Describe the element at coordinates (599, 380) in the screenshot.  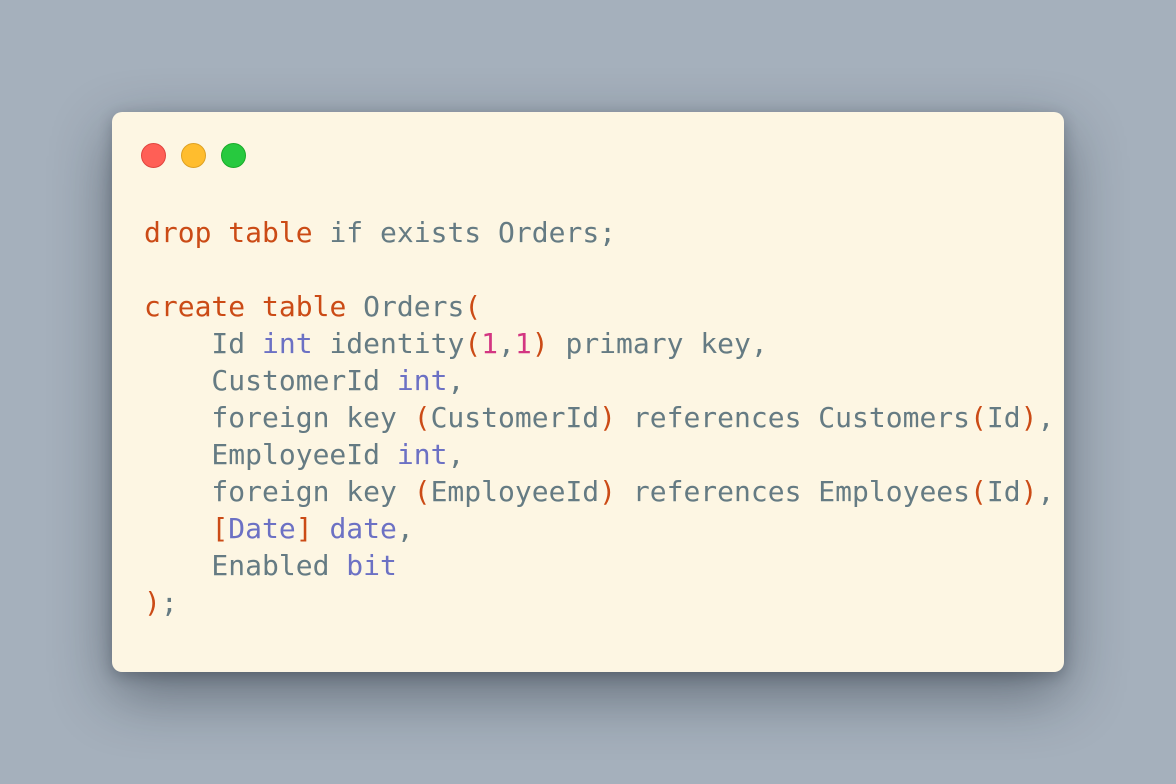
I see `code-line: CustomerId int,` at that location.